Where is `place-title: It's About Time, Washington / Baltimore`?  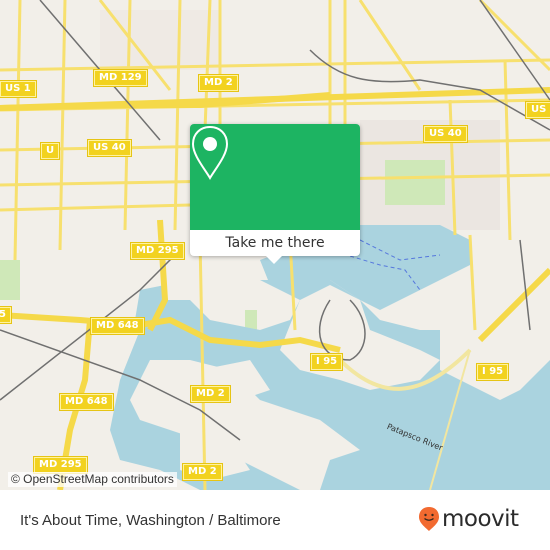
place-title: It's About Time, Washington / Baltimore is located at coordinates (150, 520).